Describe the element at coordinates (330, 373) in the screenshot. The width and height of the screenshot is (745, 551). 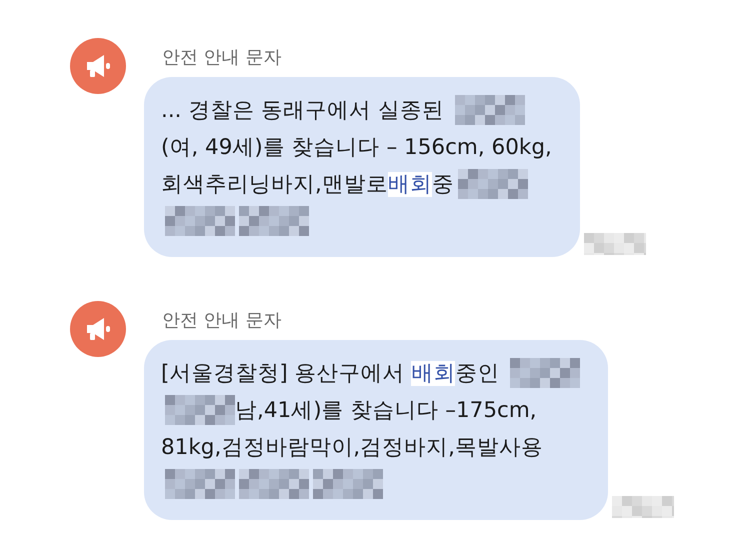
I see `message-text: [서울경찰청] 용산구에서 배회 중인` at that location.